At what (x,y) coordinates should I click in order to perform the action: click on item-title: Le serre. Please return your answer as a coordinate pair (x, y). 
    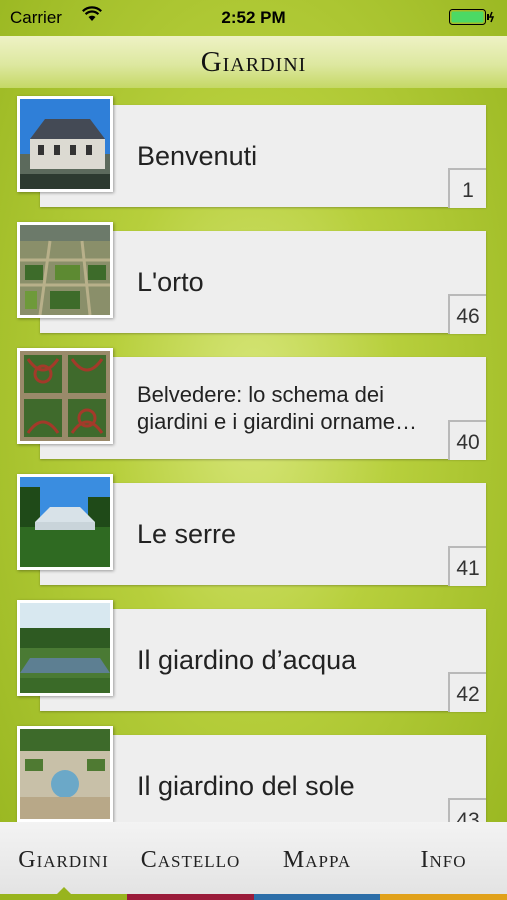
    Looking at the image, I should click on (187, 534).